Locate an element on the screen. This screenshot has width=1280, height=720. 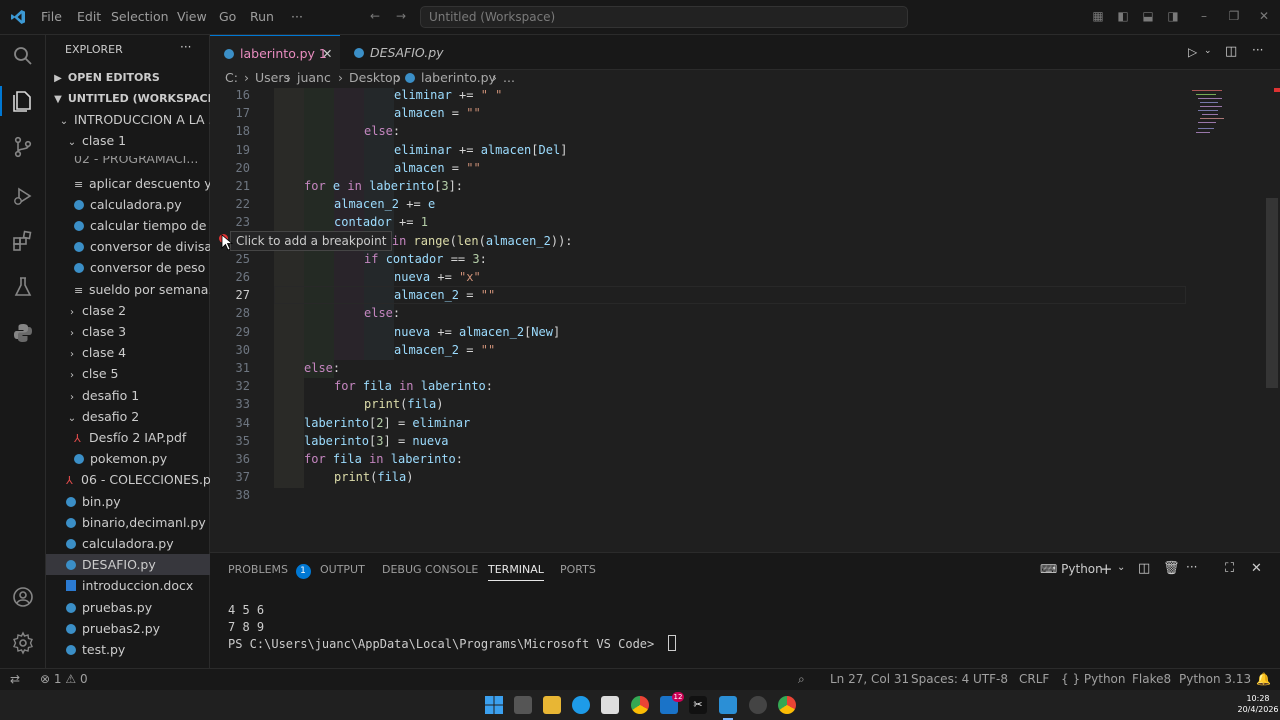
explorer-files-icon is located at coordinates (23, 101).